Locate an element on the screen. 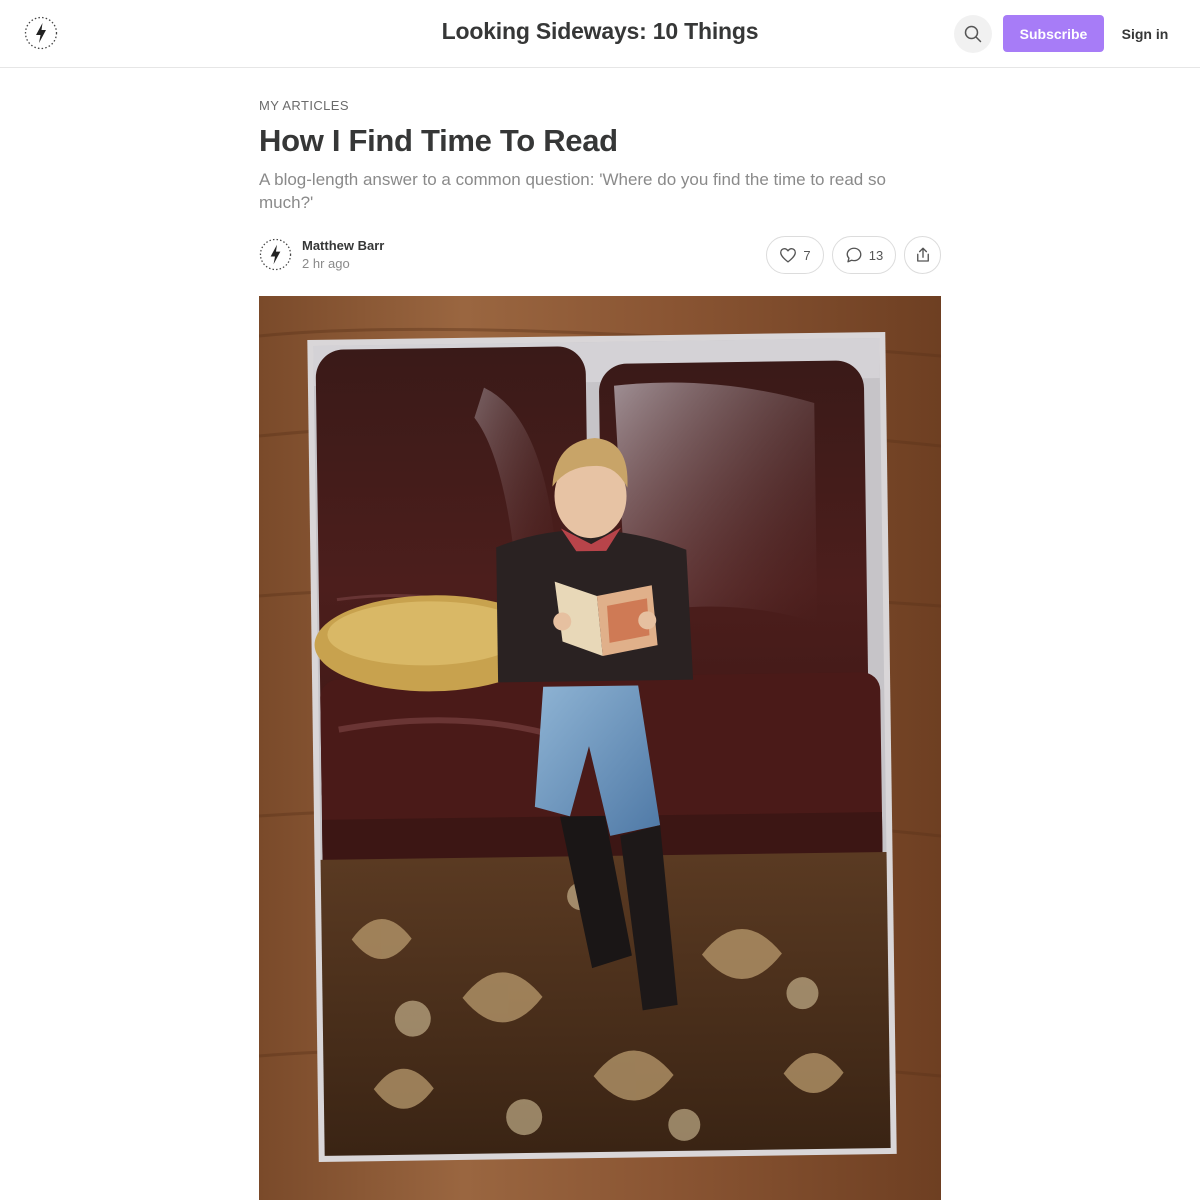 The image size is (1200, 1200). author-avatar is located at coordinates (275, 254).